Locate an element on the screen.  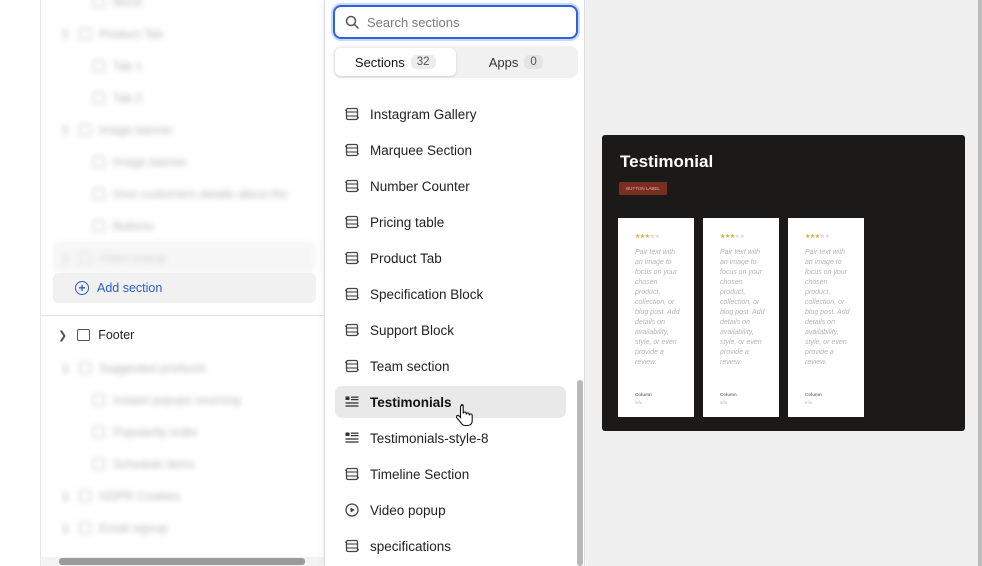
tree-item-label: Give customers details about the is located at coordinates (200, 194).